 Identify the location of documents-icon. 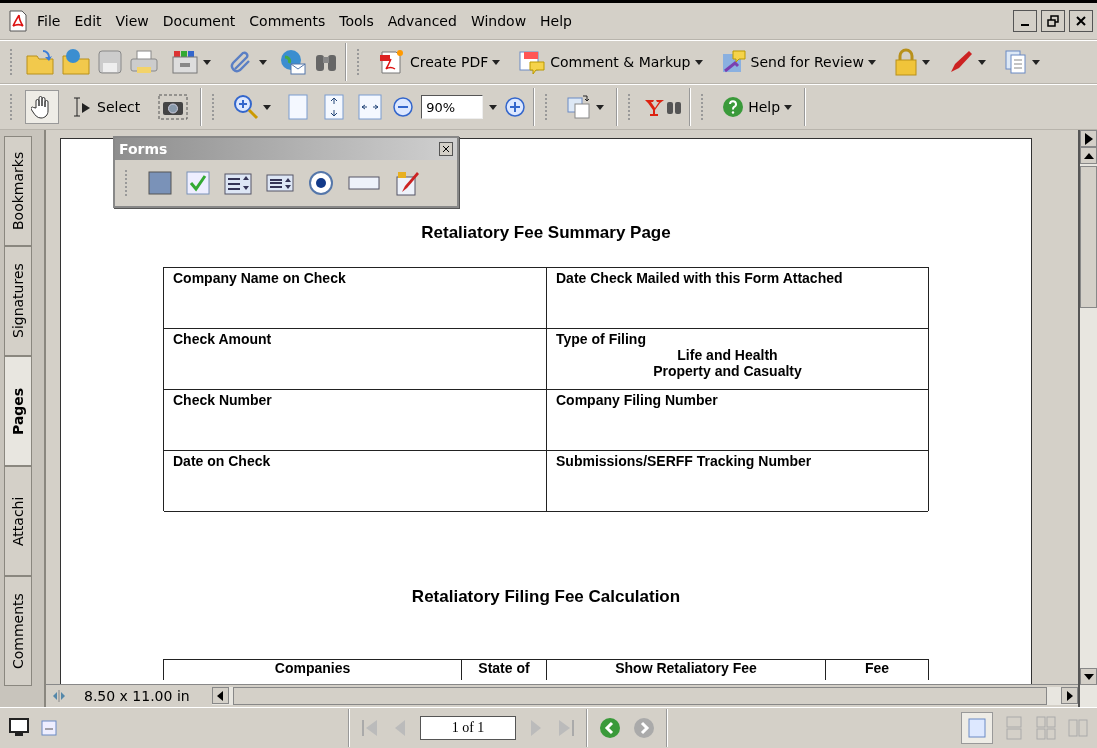
(1015, 62).